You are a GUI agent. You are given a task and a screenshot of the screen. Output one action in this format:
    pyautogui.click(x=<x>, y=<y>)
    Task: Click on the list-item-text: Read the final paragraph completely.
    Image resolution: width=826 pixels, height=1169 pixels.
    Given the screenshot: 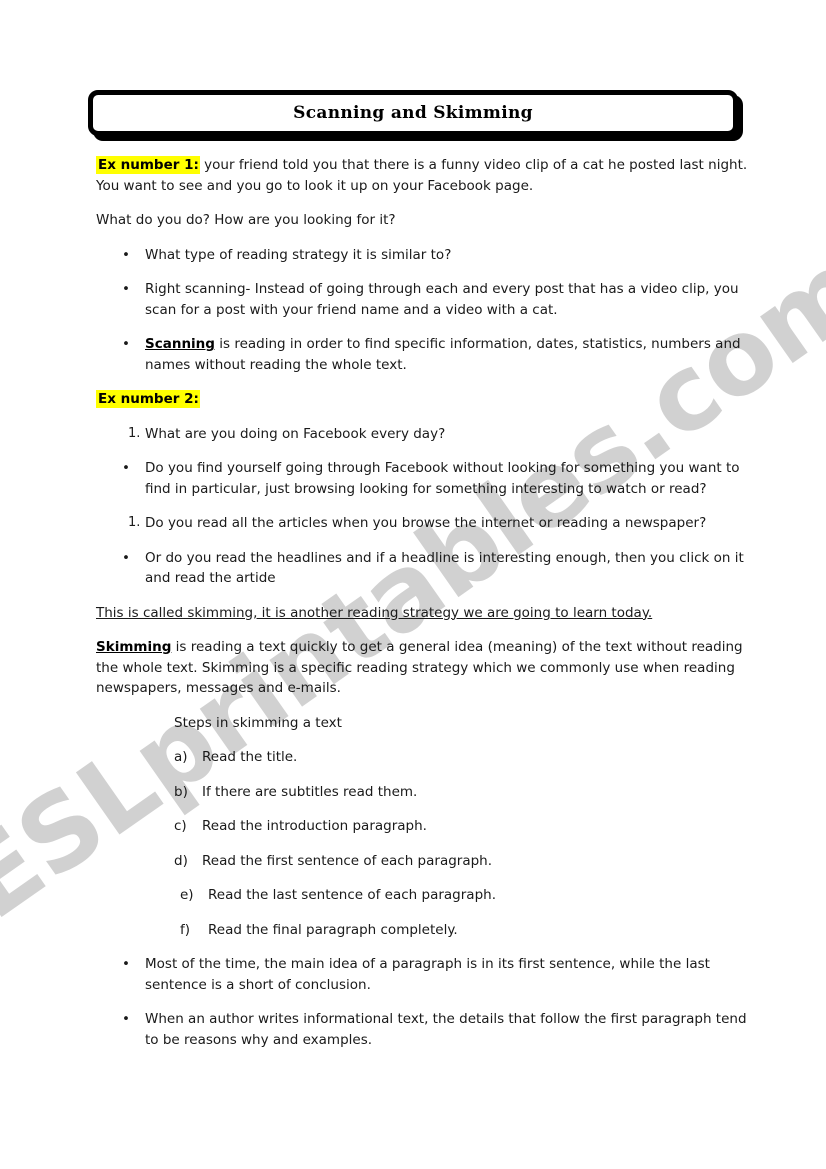 What is the action you would take?
    pyautogui.click(x=333, y=929)
    